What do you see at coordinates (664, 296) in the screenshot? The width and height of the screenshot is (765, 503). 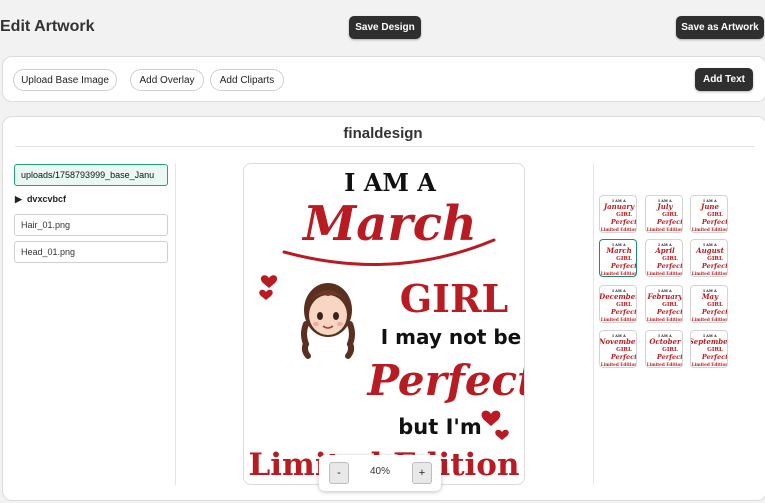 I see `thumbnail-month: February` at bounding box center [664, 296].